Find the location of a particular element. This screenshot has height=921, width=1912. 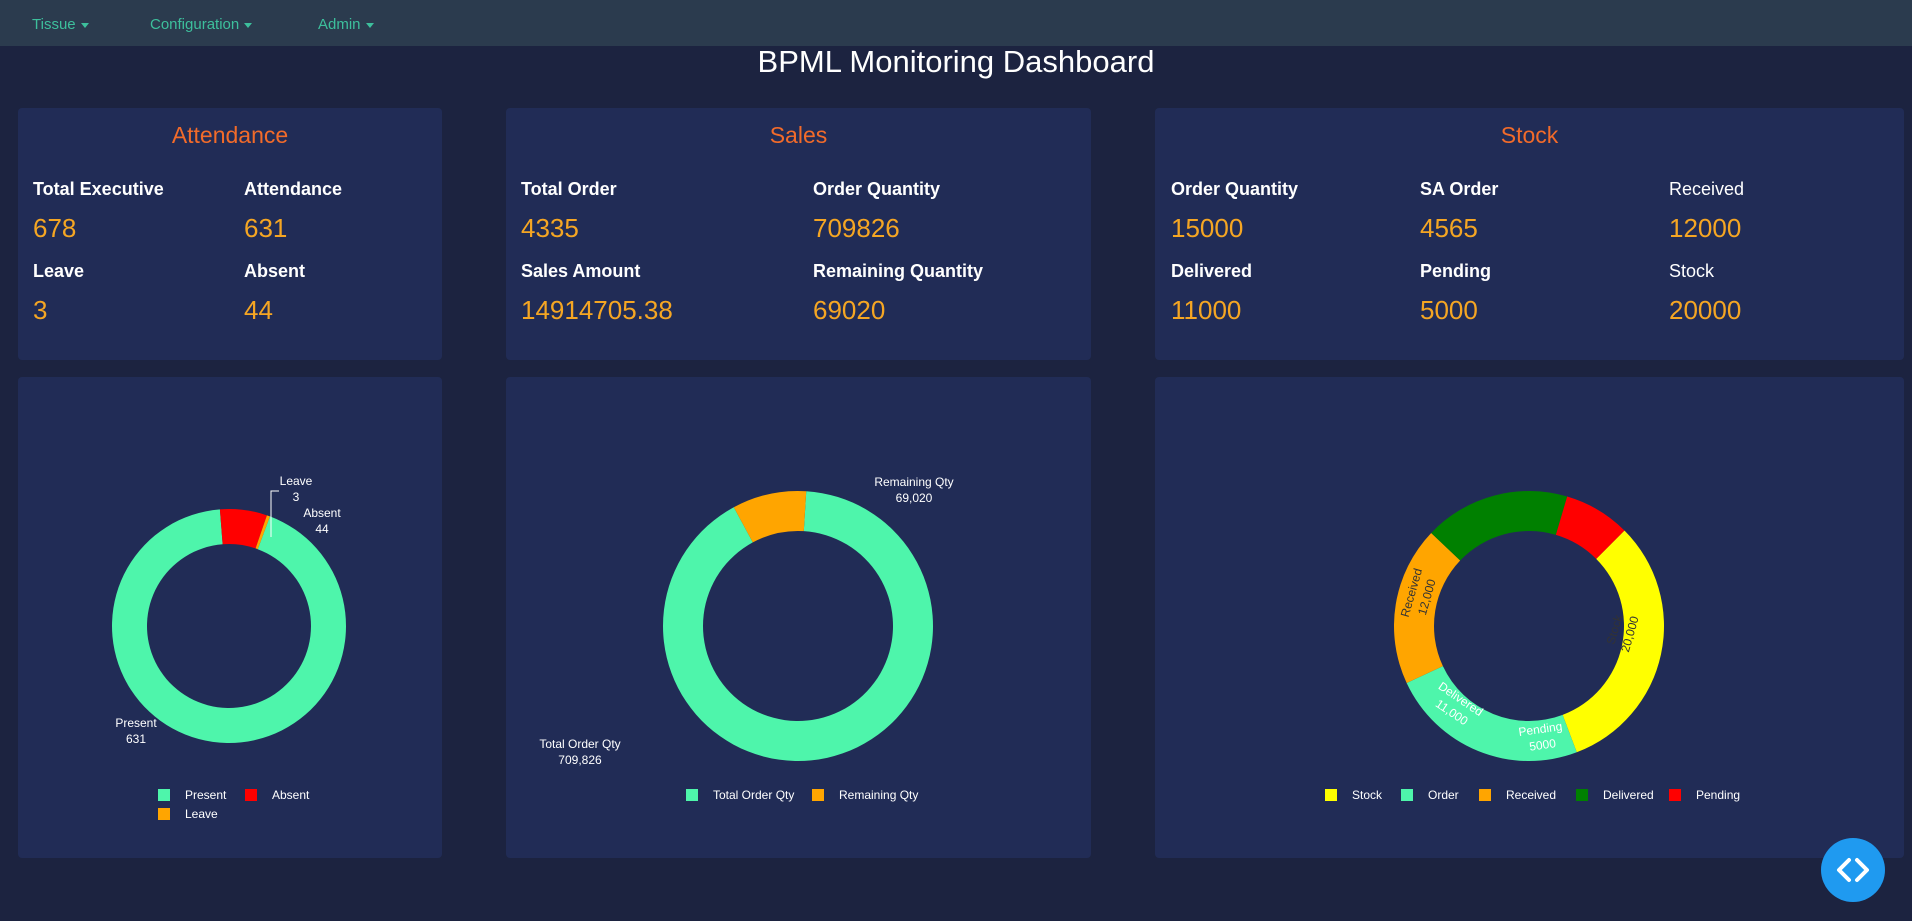

legend-item: Pending is located at coordinates (1704, 795).